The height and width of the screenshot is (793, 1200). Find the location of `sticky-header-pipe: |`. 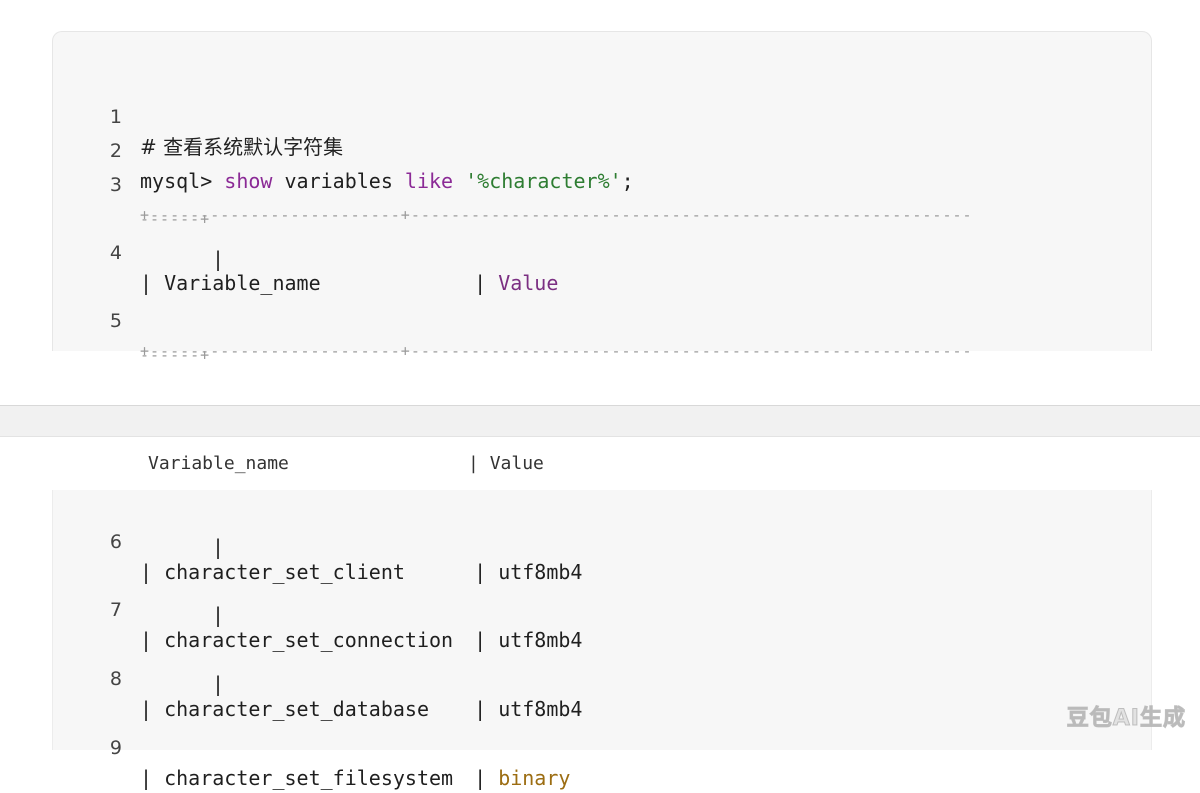

sticky-header-pipe: | is located at coordinates (473, 463).